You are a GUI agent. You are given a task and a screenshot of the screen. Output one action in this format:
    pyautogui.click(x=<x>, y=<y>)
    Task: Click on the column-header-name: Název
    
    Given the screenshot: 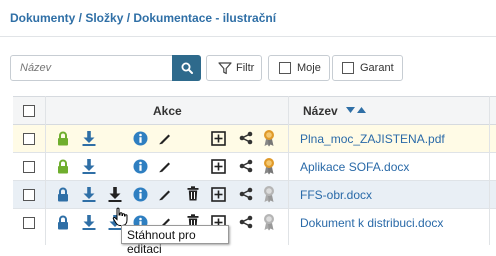 What is the action you would take?
    pyautogui.click(x=320, y=111)
    